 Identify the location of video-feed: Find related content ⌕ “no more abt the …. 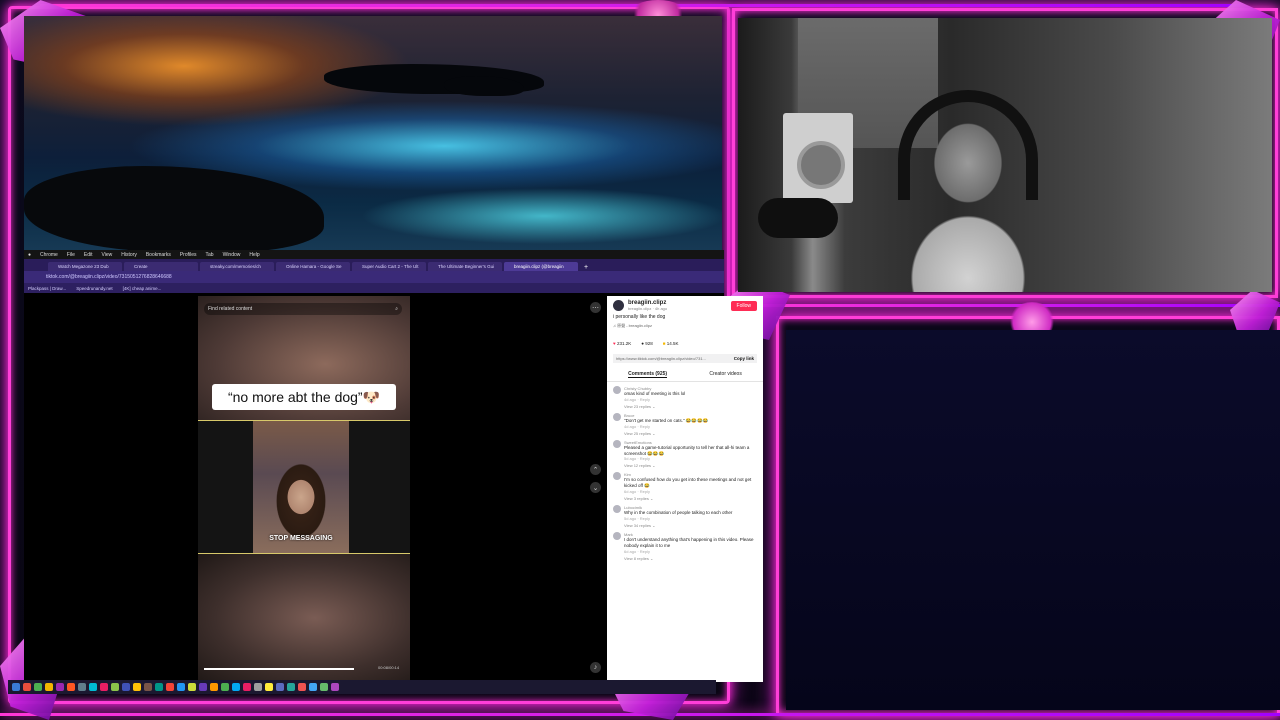
(304, 489).